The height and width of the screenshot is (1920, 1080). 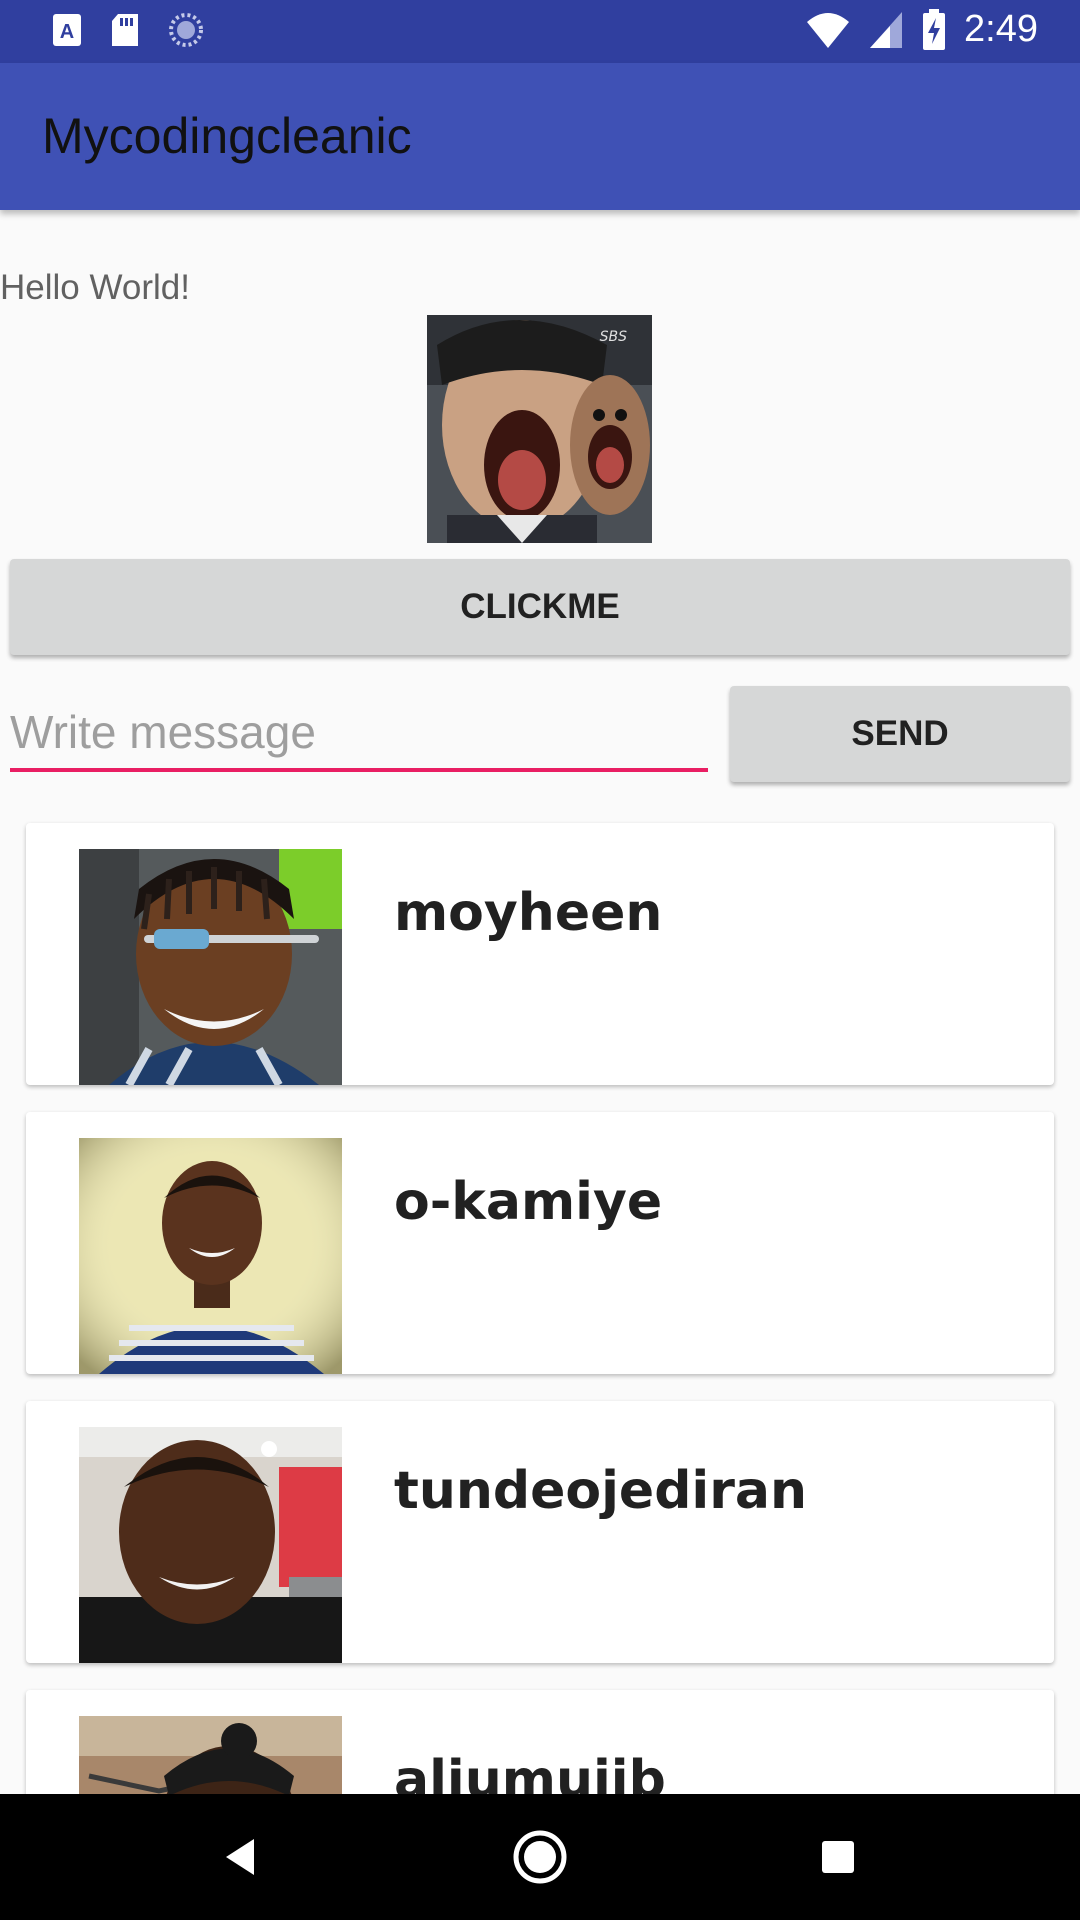 What do you see at coordinates (886, 29) in the screenshot?
I see `signal-icon` at bounding box center [886, 29].